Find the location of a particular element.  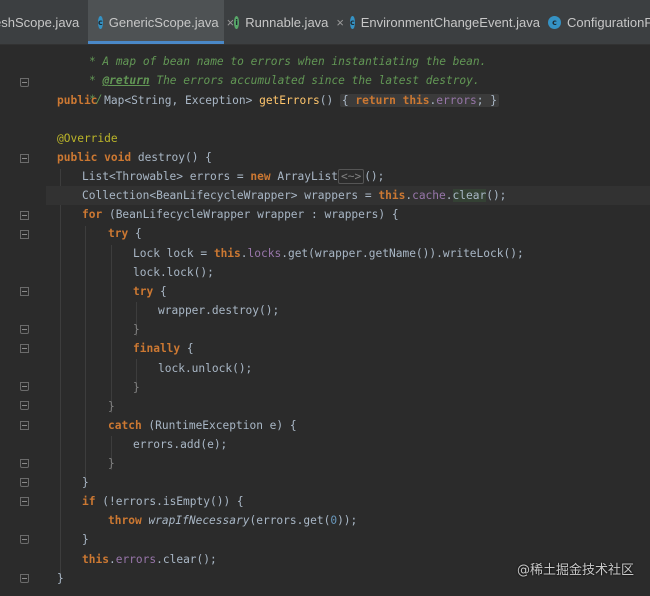

code-line: try { is located at coordinates (150, 291).